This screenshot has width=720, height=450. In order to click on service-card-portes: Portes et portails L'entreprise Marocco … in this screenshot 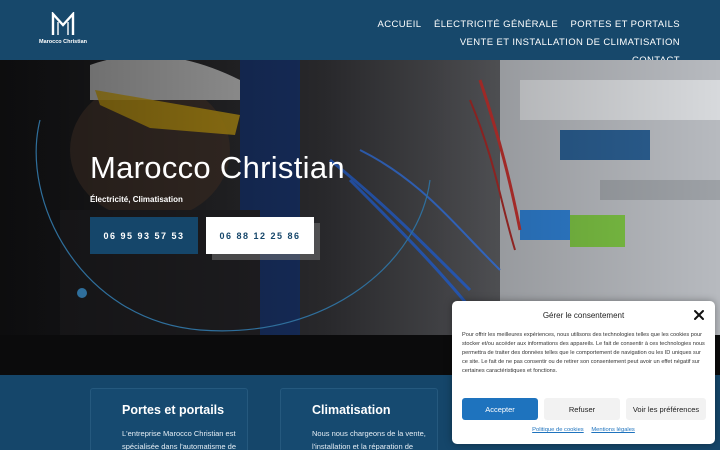, I will do `click(169, 419)`.